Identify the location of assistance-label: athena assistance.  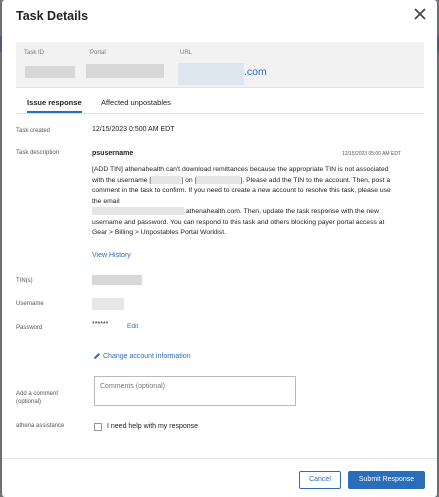
(40, 426).